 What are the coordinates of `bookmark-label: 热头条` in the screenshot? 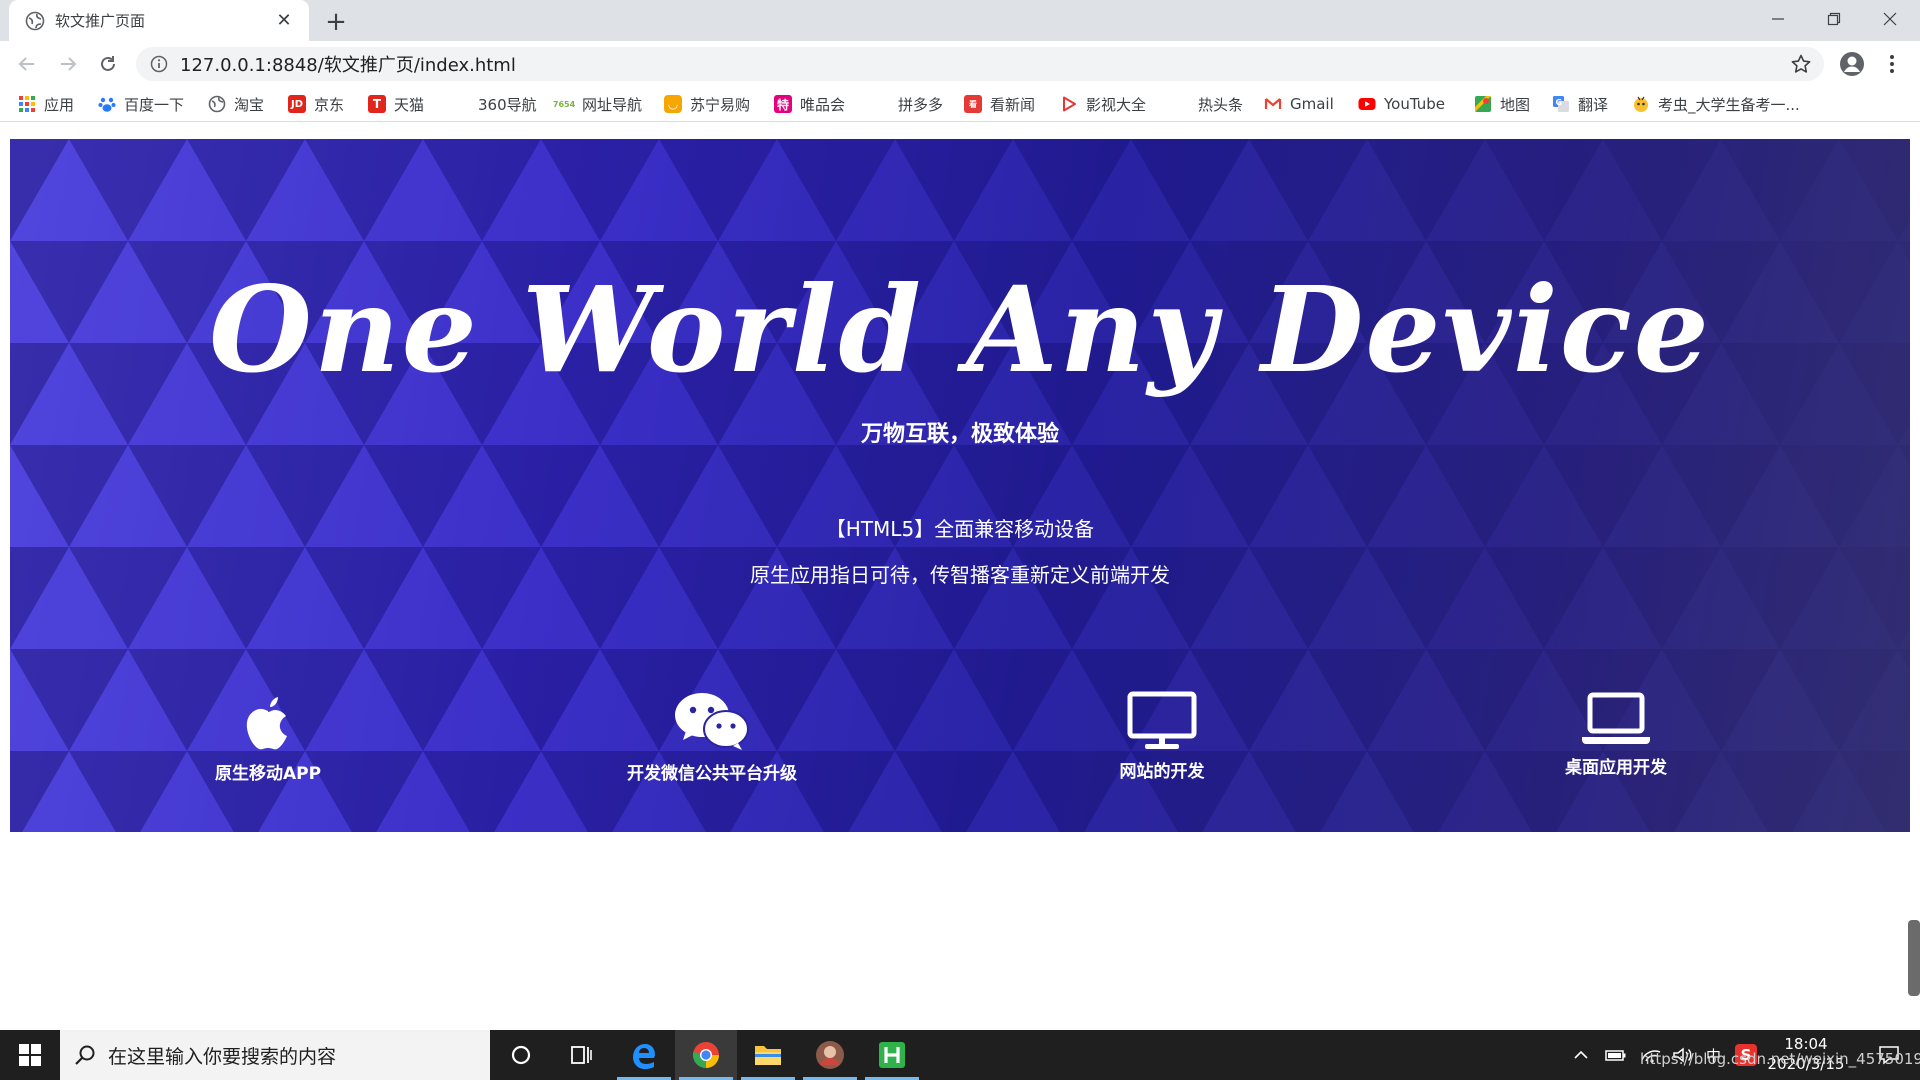 It's located at (1221, 104).